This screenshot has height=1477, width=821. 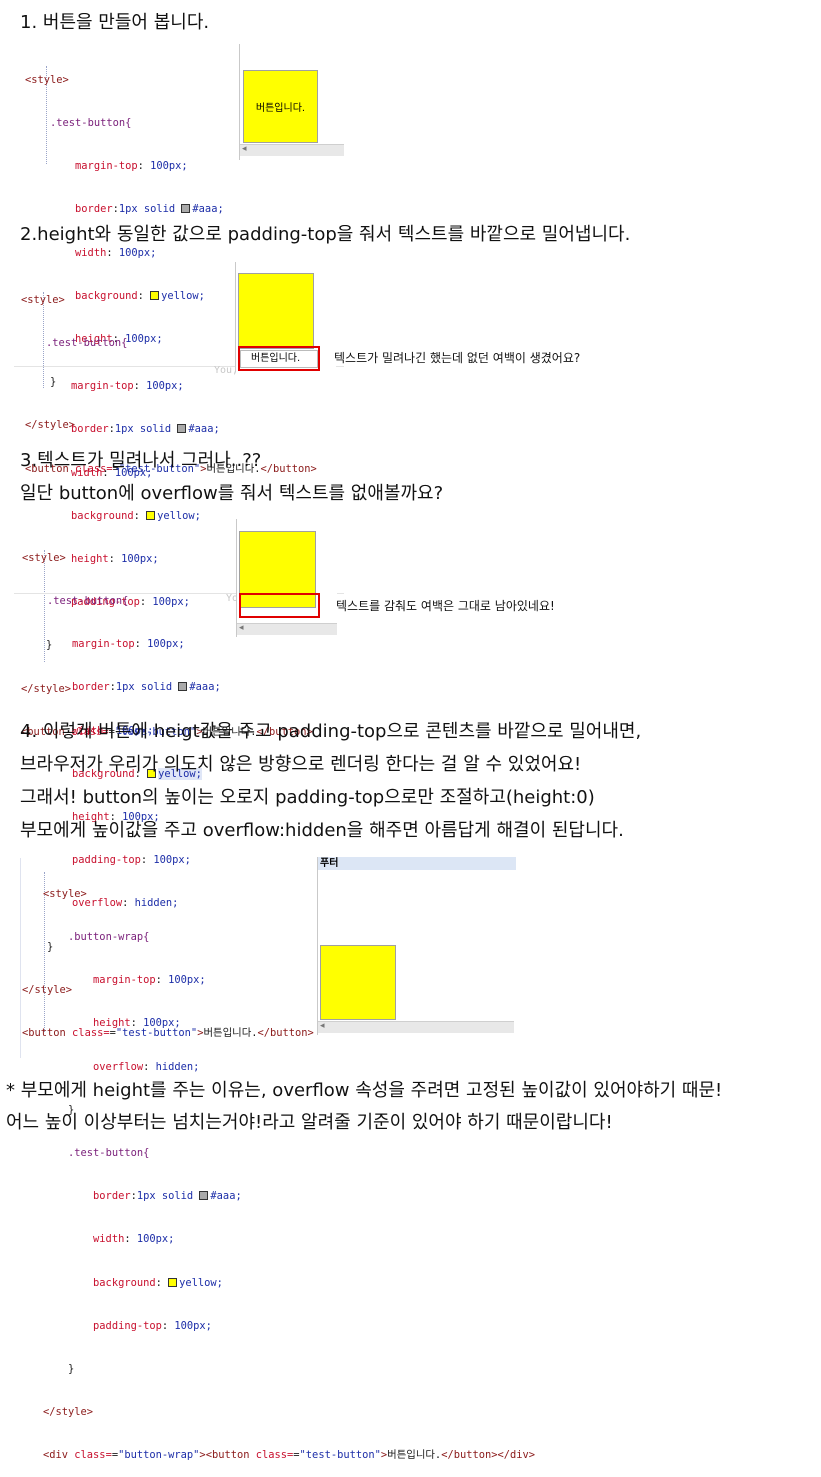 I want to click on code-string: "test-button", so click(x=340, y=1455).